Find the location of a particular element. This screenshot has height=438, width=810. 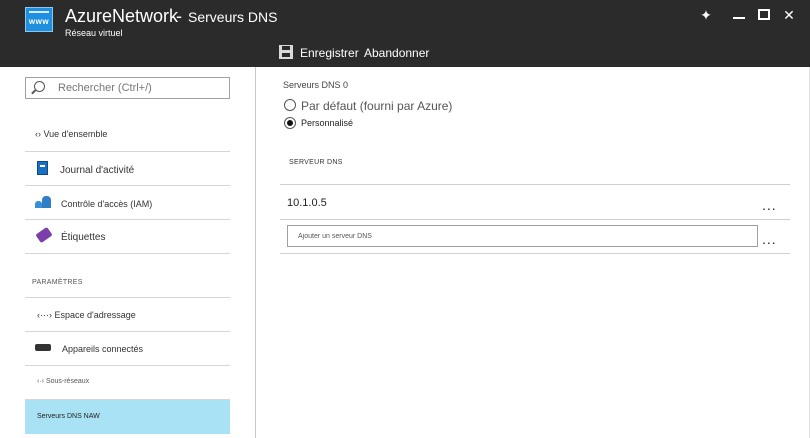

sidebar-item-label: Serveurs DNS NAW is located at coordinates (68, 416).